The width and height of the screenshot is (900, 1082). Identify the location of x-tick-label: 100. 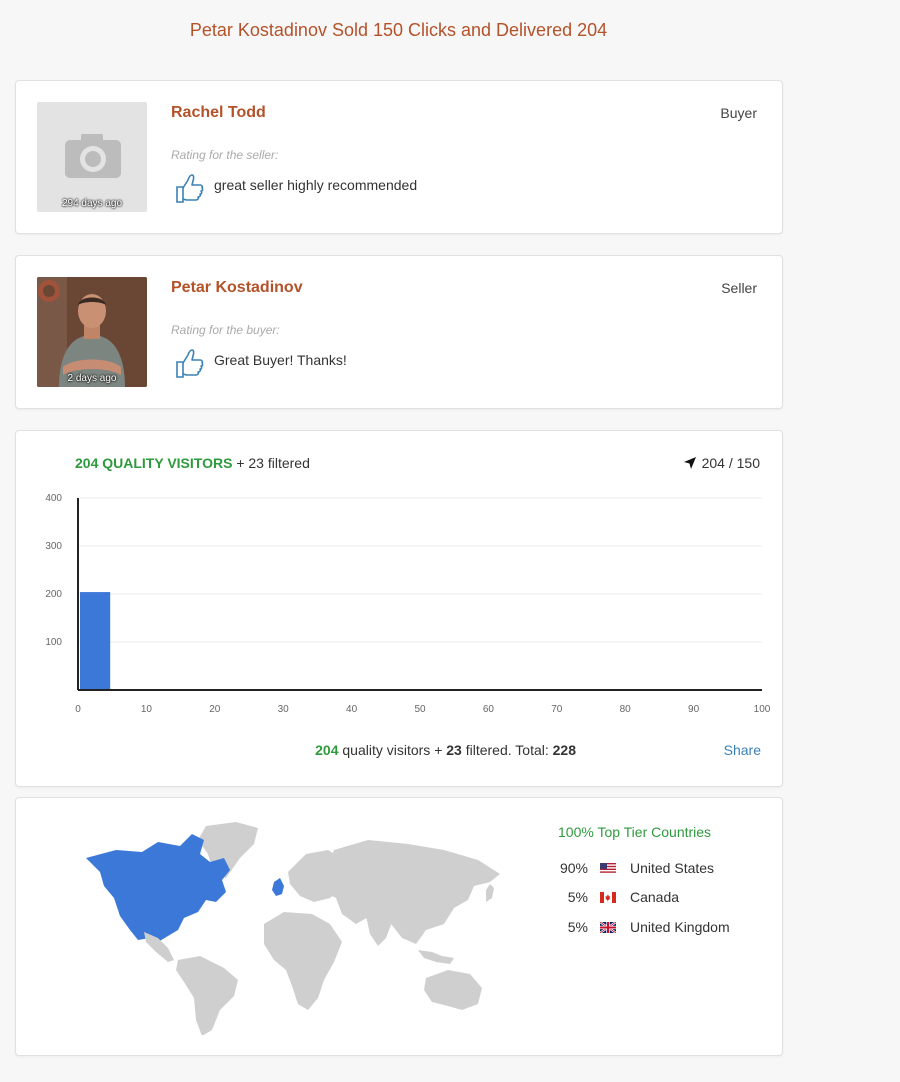
(762, 709).